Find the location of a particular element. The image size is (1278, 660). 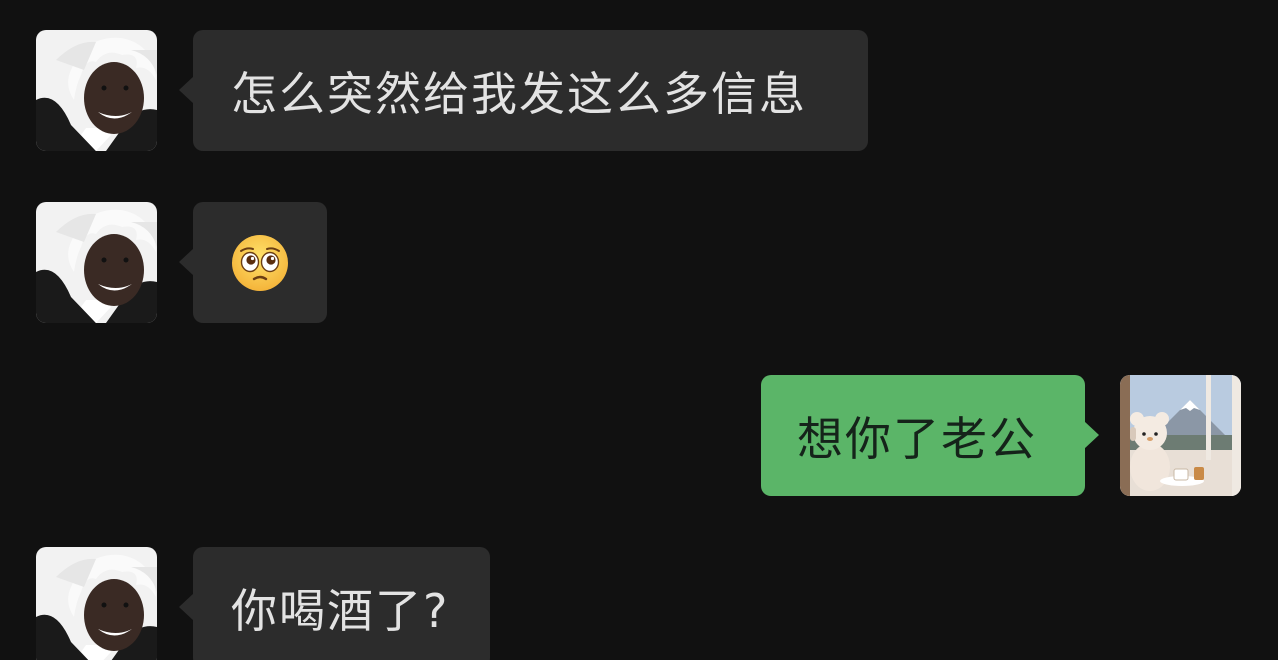

incoming-message-bubble: 怎么突然给我发这么多信息 is located at coordinates (523, 90).